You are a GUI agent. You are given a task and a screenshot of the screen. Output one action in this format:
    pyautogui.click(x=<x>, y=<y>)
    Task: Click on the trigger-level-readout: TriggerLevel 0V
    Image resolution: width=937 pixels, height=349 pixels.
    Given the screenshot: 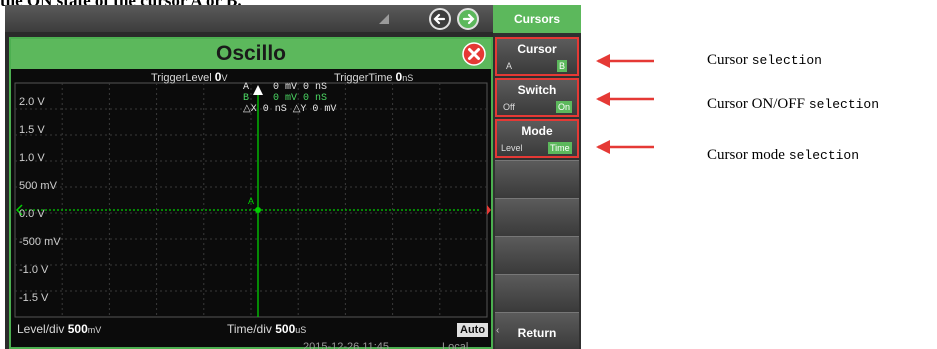 What is the action you would take?
    pyautogui.click(x=189, y=77)
    